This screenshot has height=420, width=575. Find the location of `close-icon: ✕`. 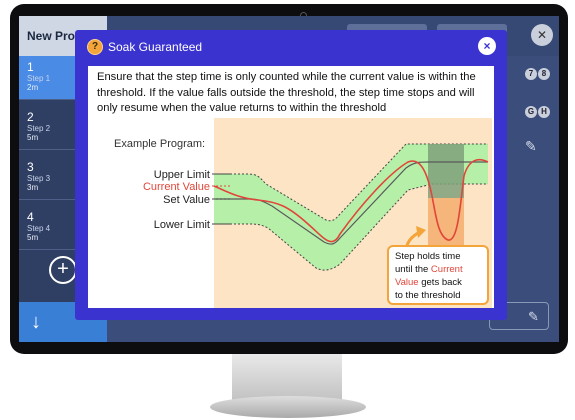

close-icon: ✕ is located at coordinates (542, 35).